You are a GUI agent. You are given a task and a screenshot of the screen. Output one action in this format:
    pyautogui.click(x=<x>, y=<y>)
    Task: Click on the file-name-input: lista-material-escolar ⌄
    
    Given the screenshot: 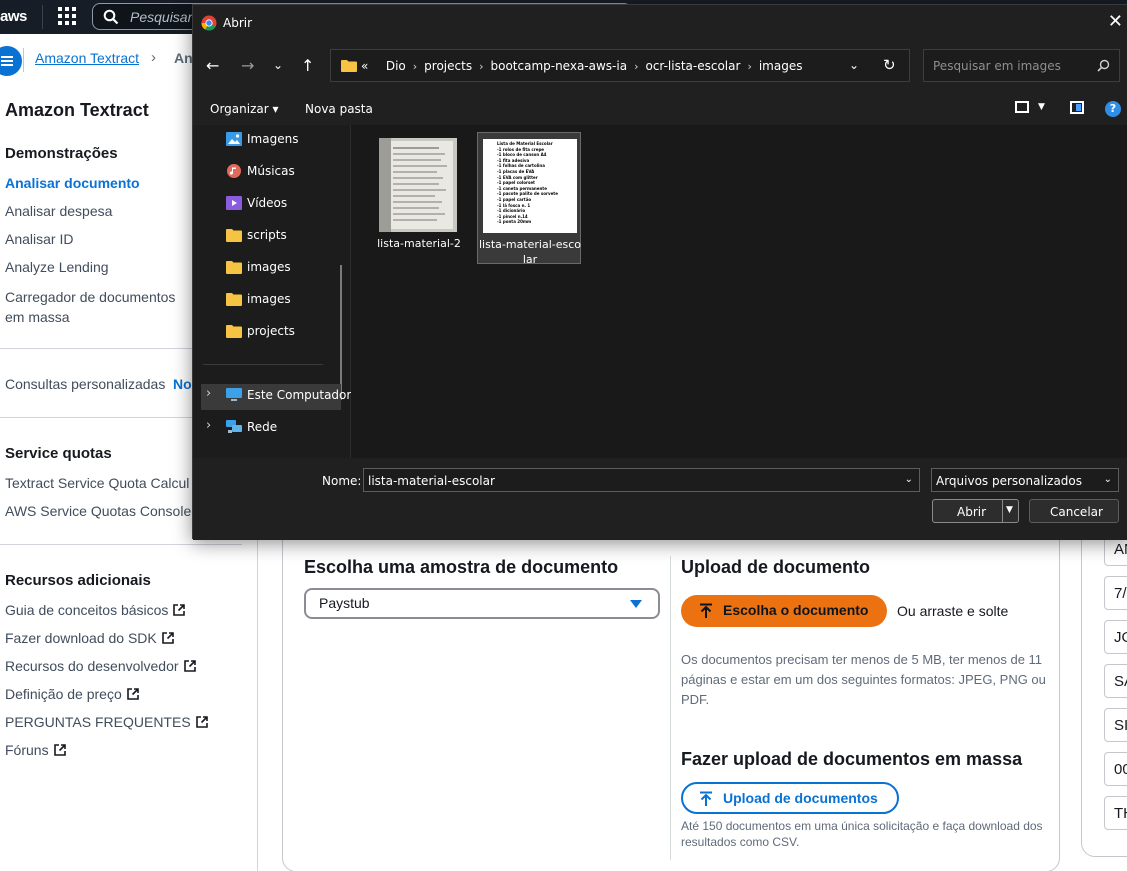 What is the action you would take?
    pyautogui.click(x=641, y=480)
    